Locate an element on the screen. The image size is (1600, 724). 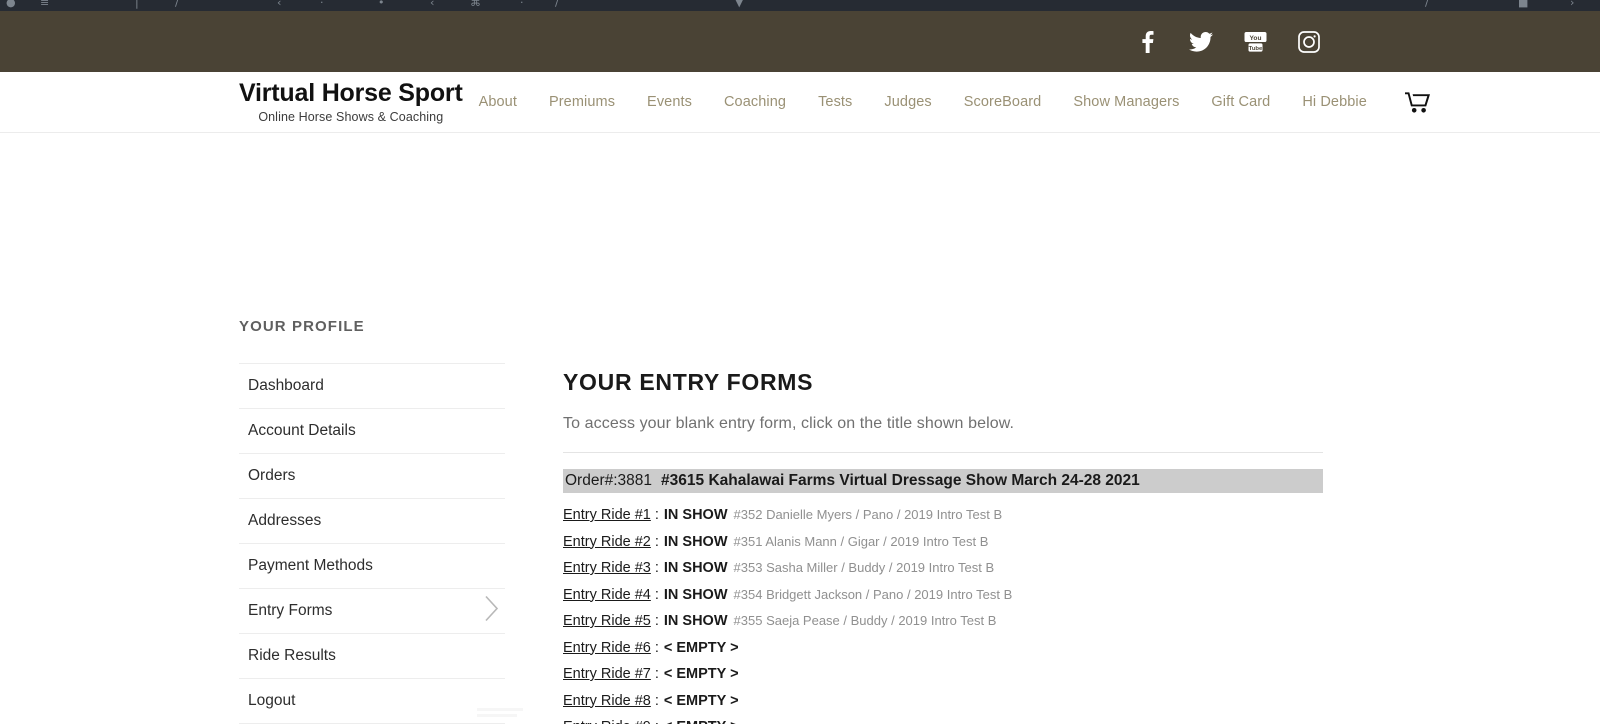
nav-link-judges: Judges is located at coordinates (907, 102).